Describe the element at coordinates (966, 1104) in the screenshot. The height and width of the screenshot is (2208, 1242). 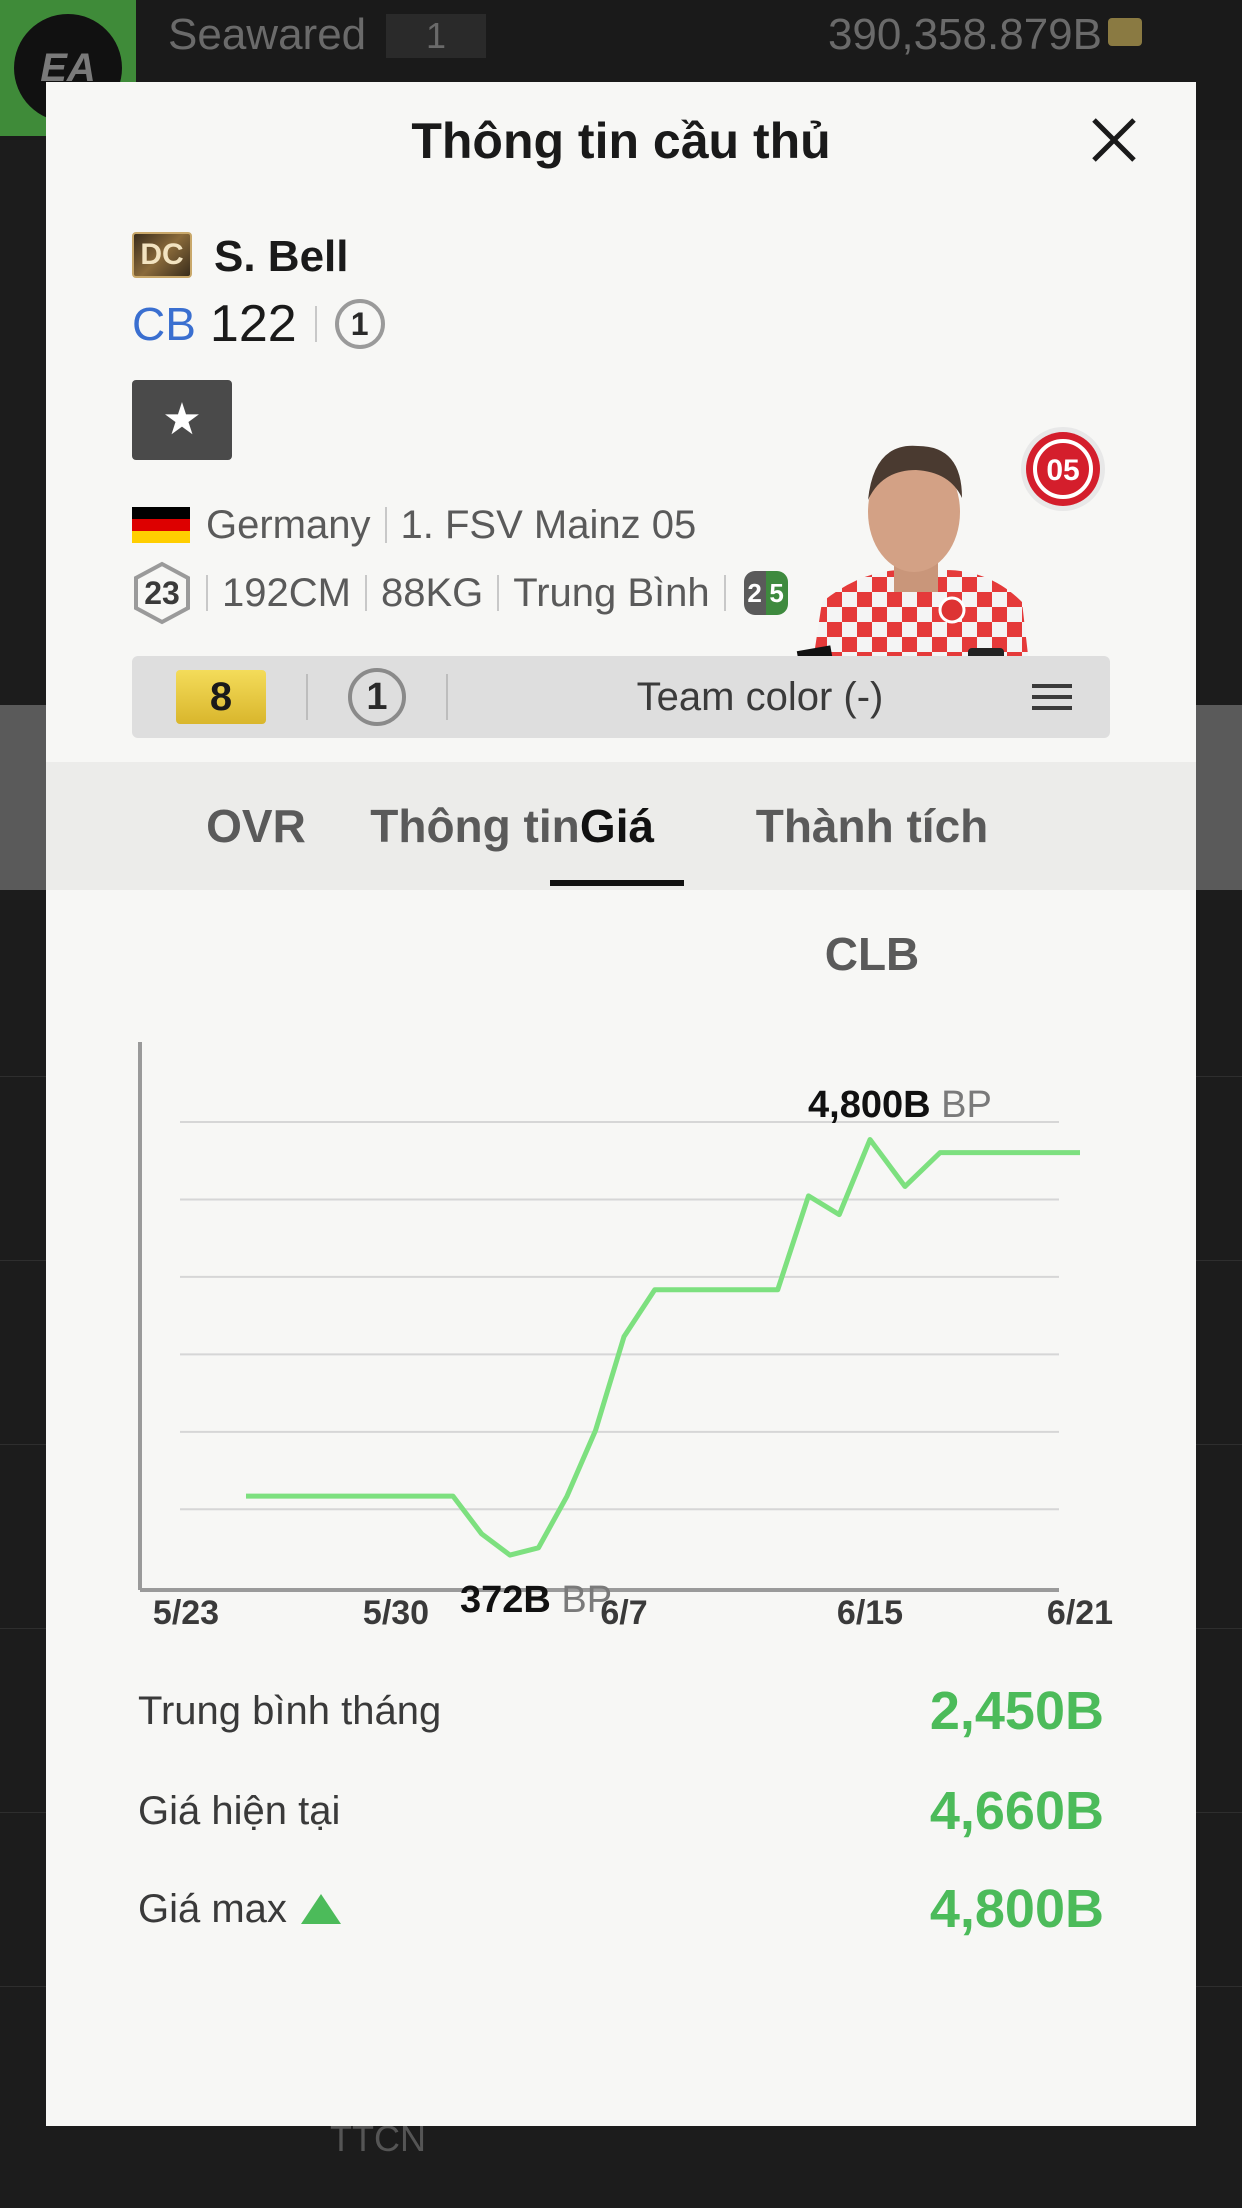
I see `max-annotation-unit: BP` at that location.